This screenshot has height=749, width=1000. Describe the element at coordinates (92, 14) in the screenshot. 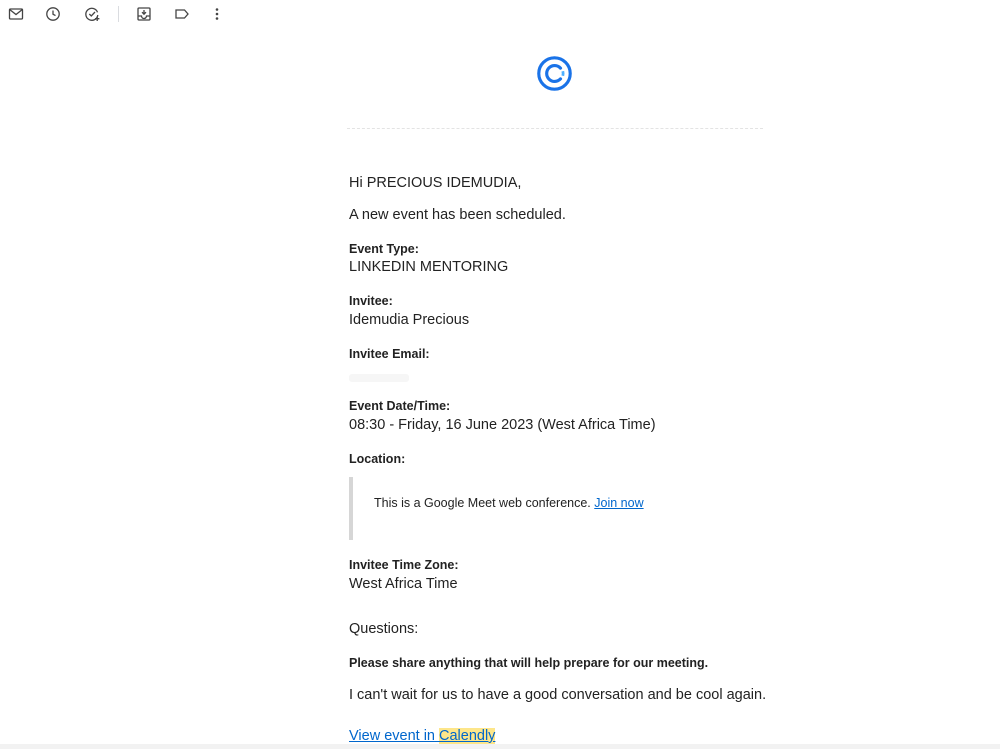

I see `add-task-icon` at that location.